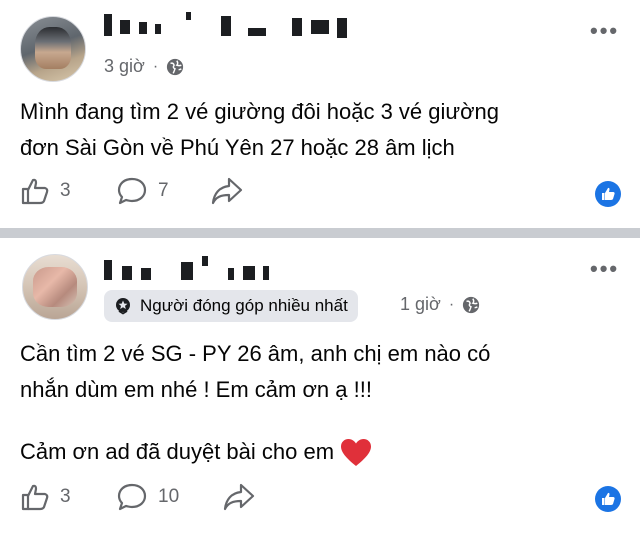 The height and width of the screenshot is (536, 640). I want to click on badge-label: Người đóng góp nhiều nhất, so click(244, 305).